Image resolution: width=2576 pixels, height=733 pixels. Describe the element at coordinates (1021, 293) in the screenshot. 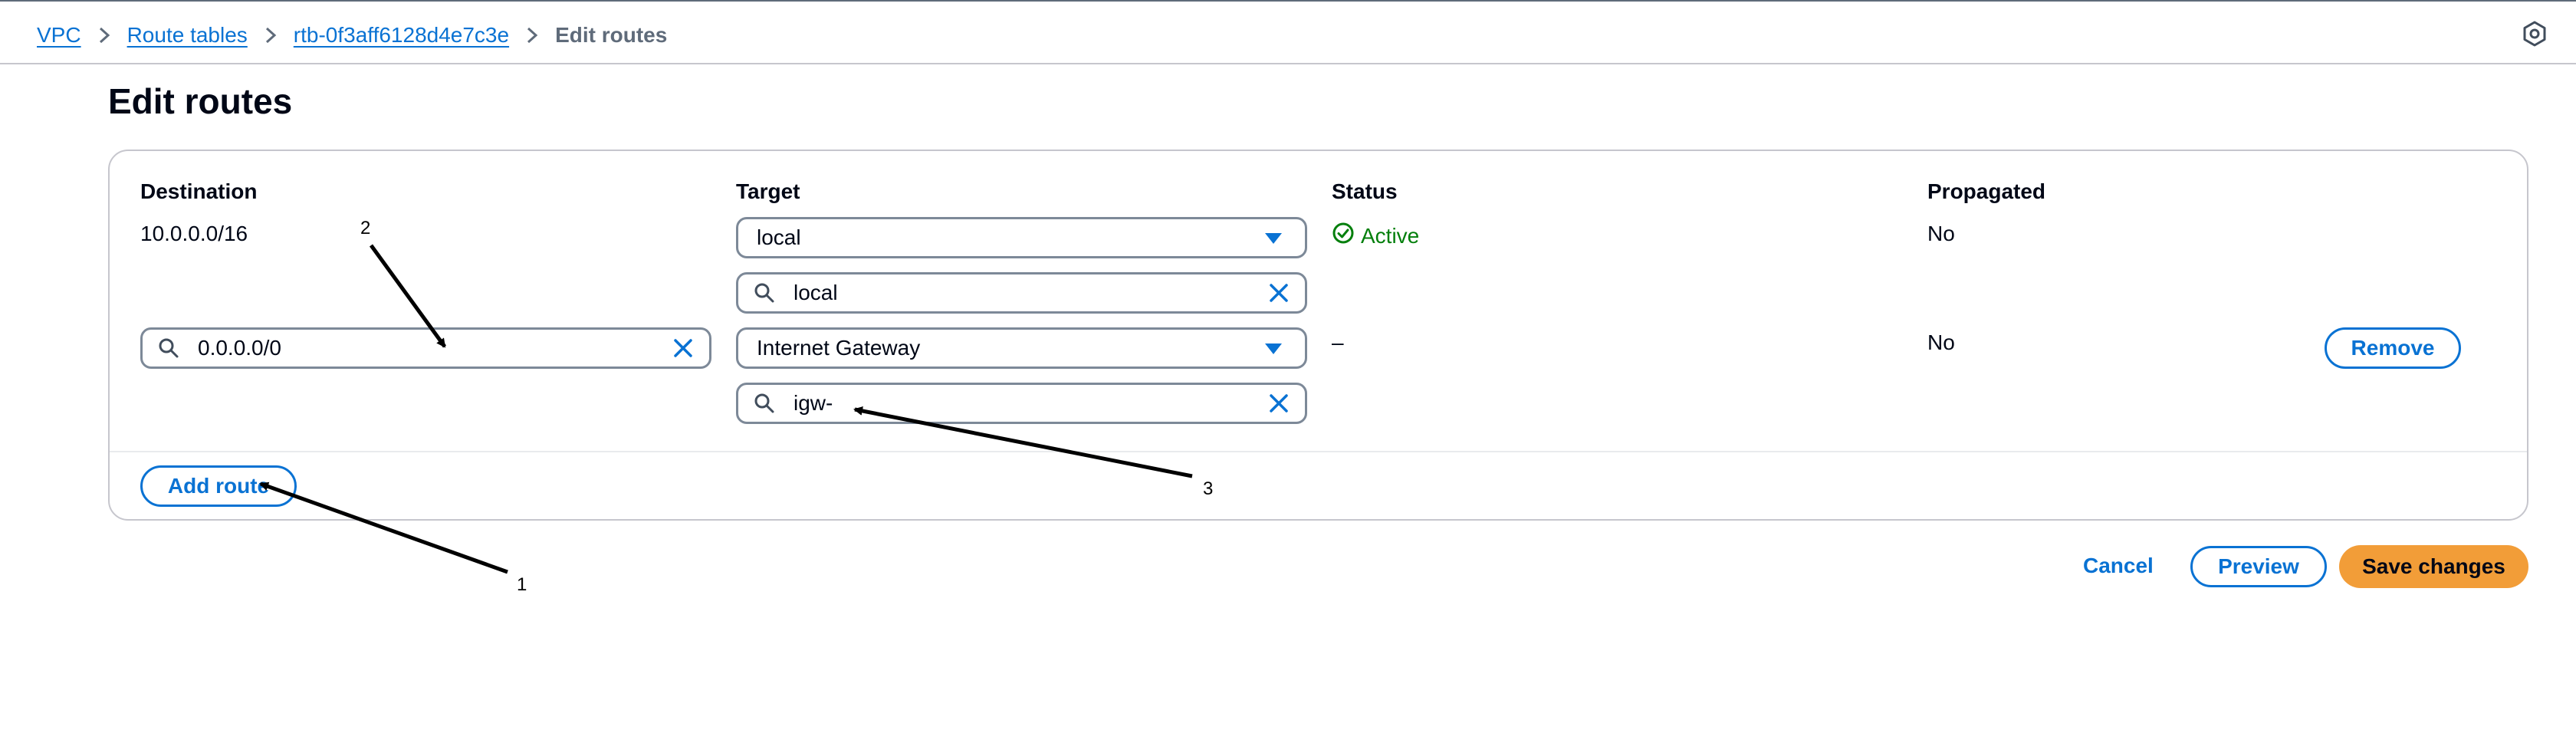

I see `target-search-input: local` at that location.